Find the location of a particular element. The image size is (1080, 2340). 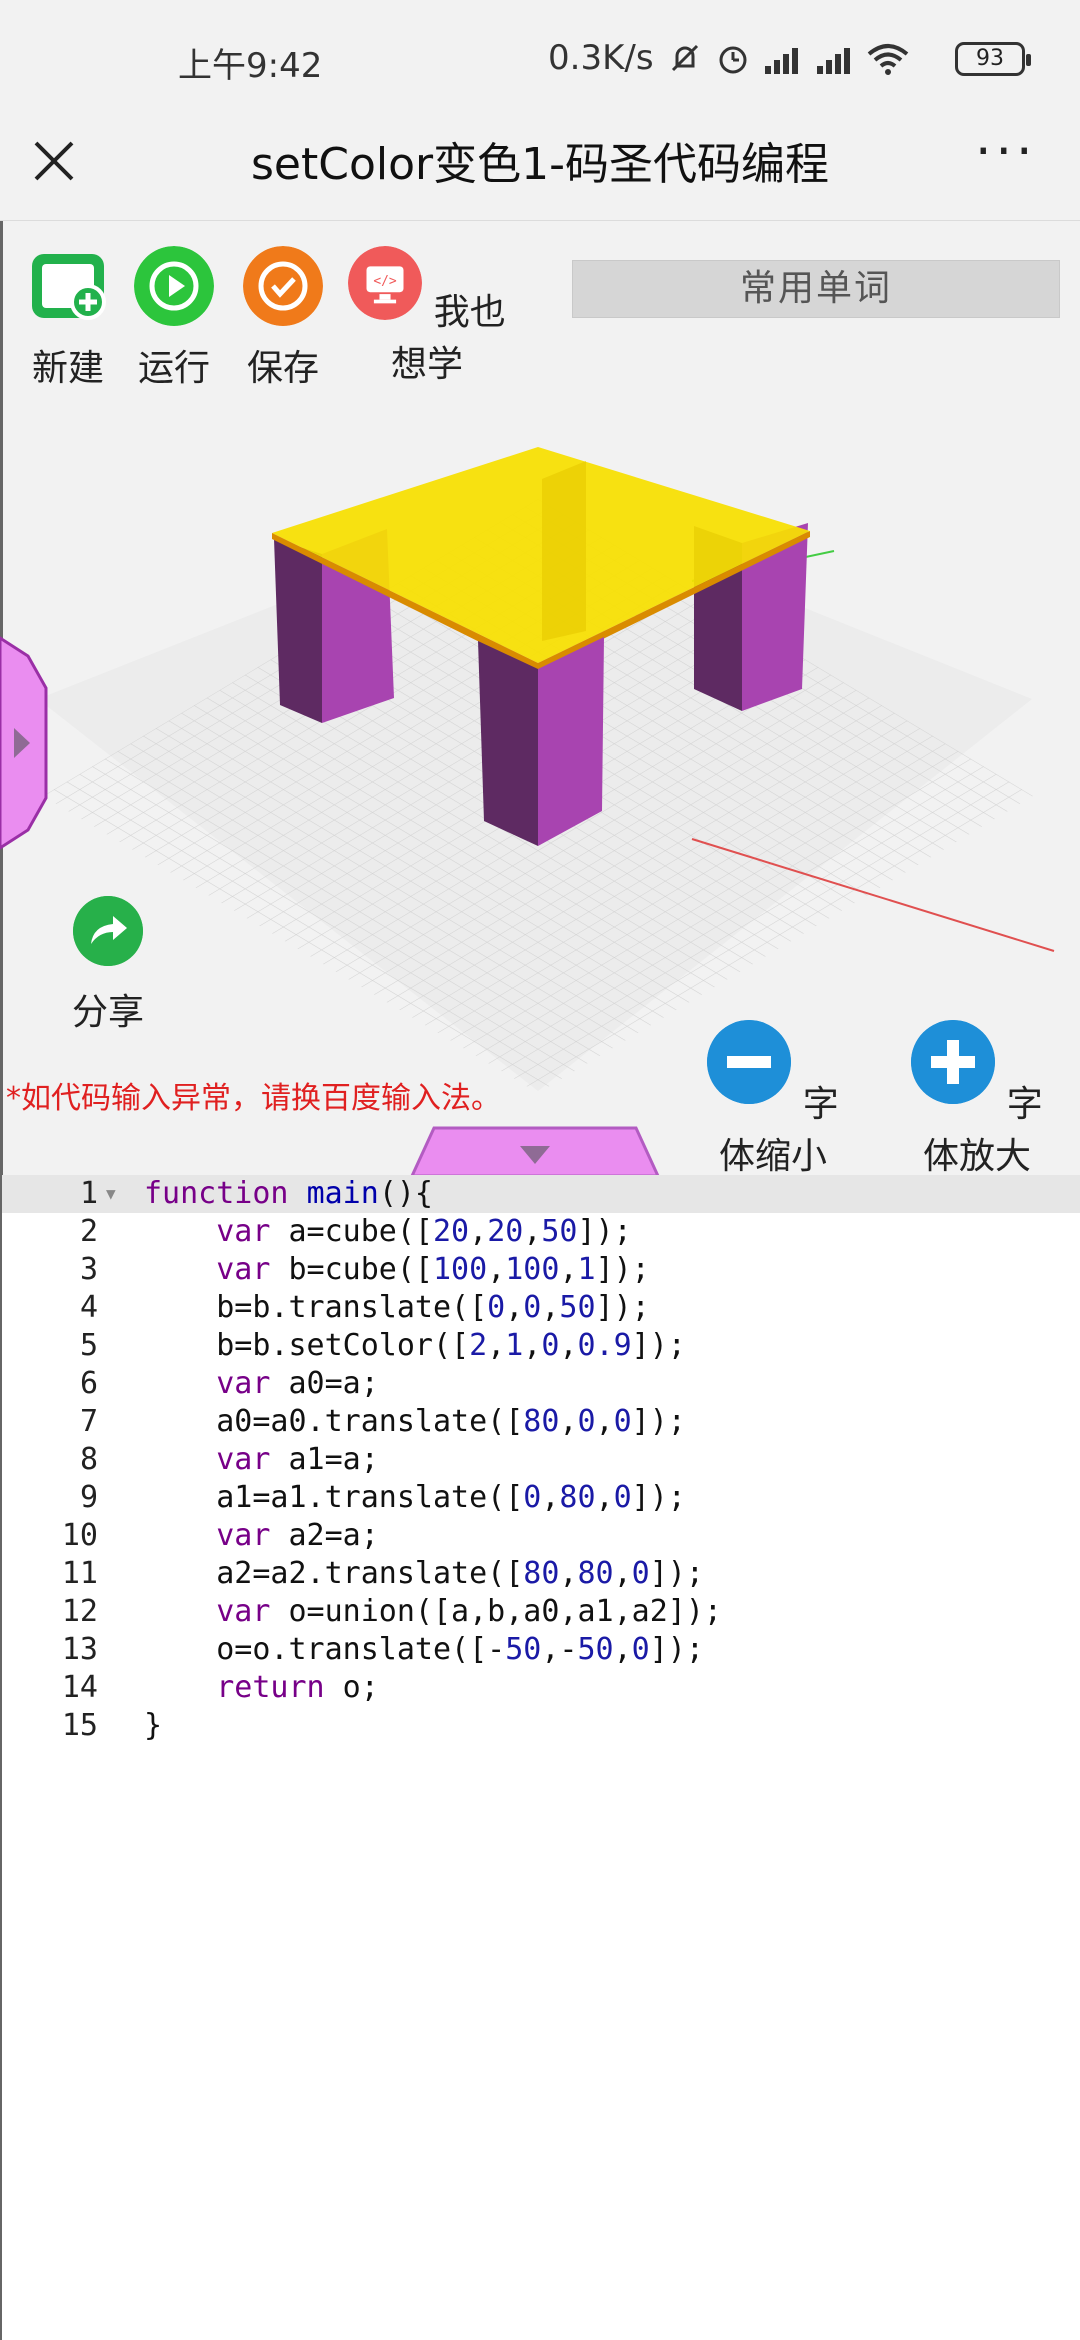

line-number: 5 is located at coordinates (88, 1345).